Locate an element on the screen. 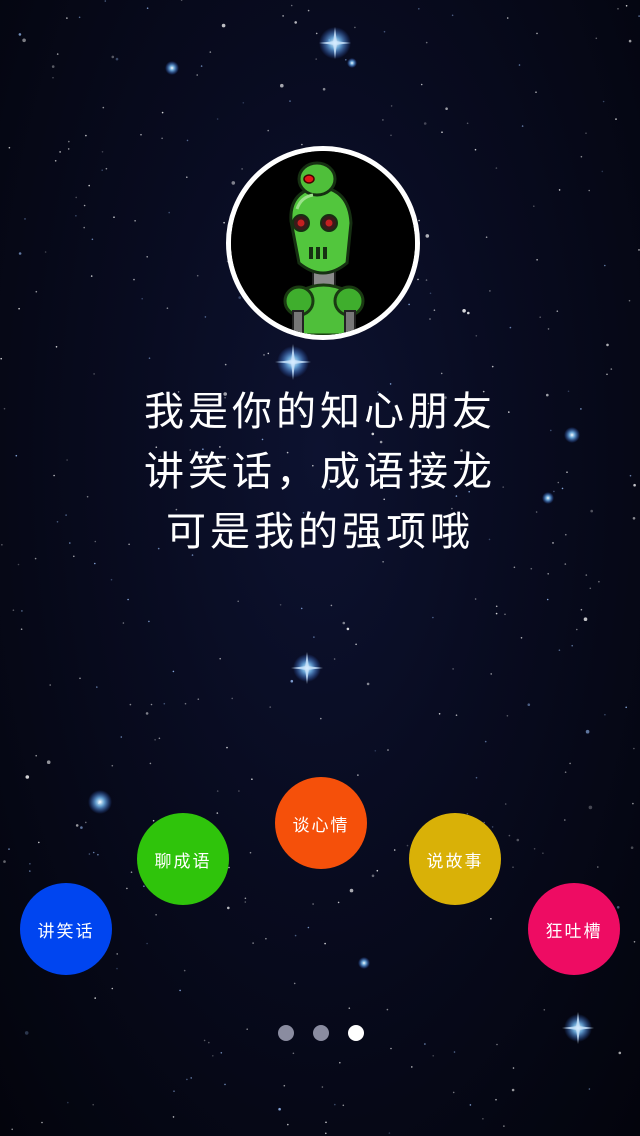 This screenshot has width=640, height=1136. intro-line-3: 可是我的强项哦 is located at coordinates (320, 532).